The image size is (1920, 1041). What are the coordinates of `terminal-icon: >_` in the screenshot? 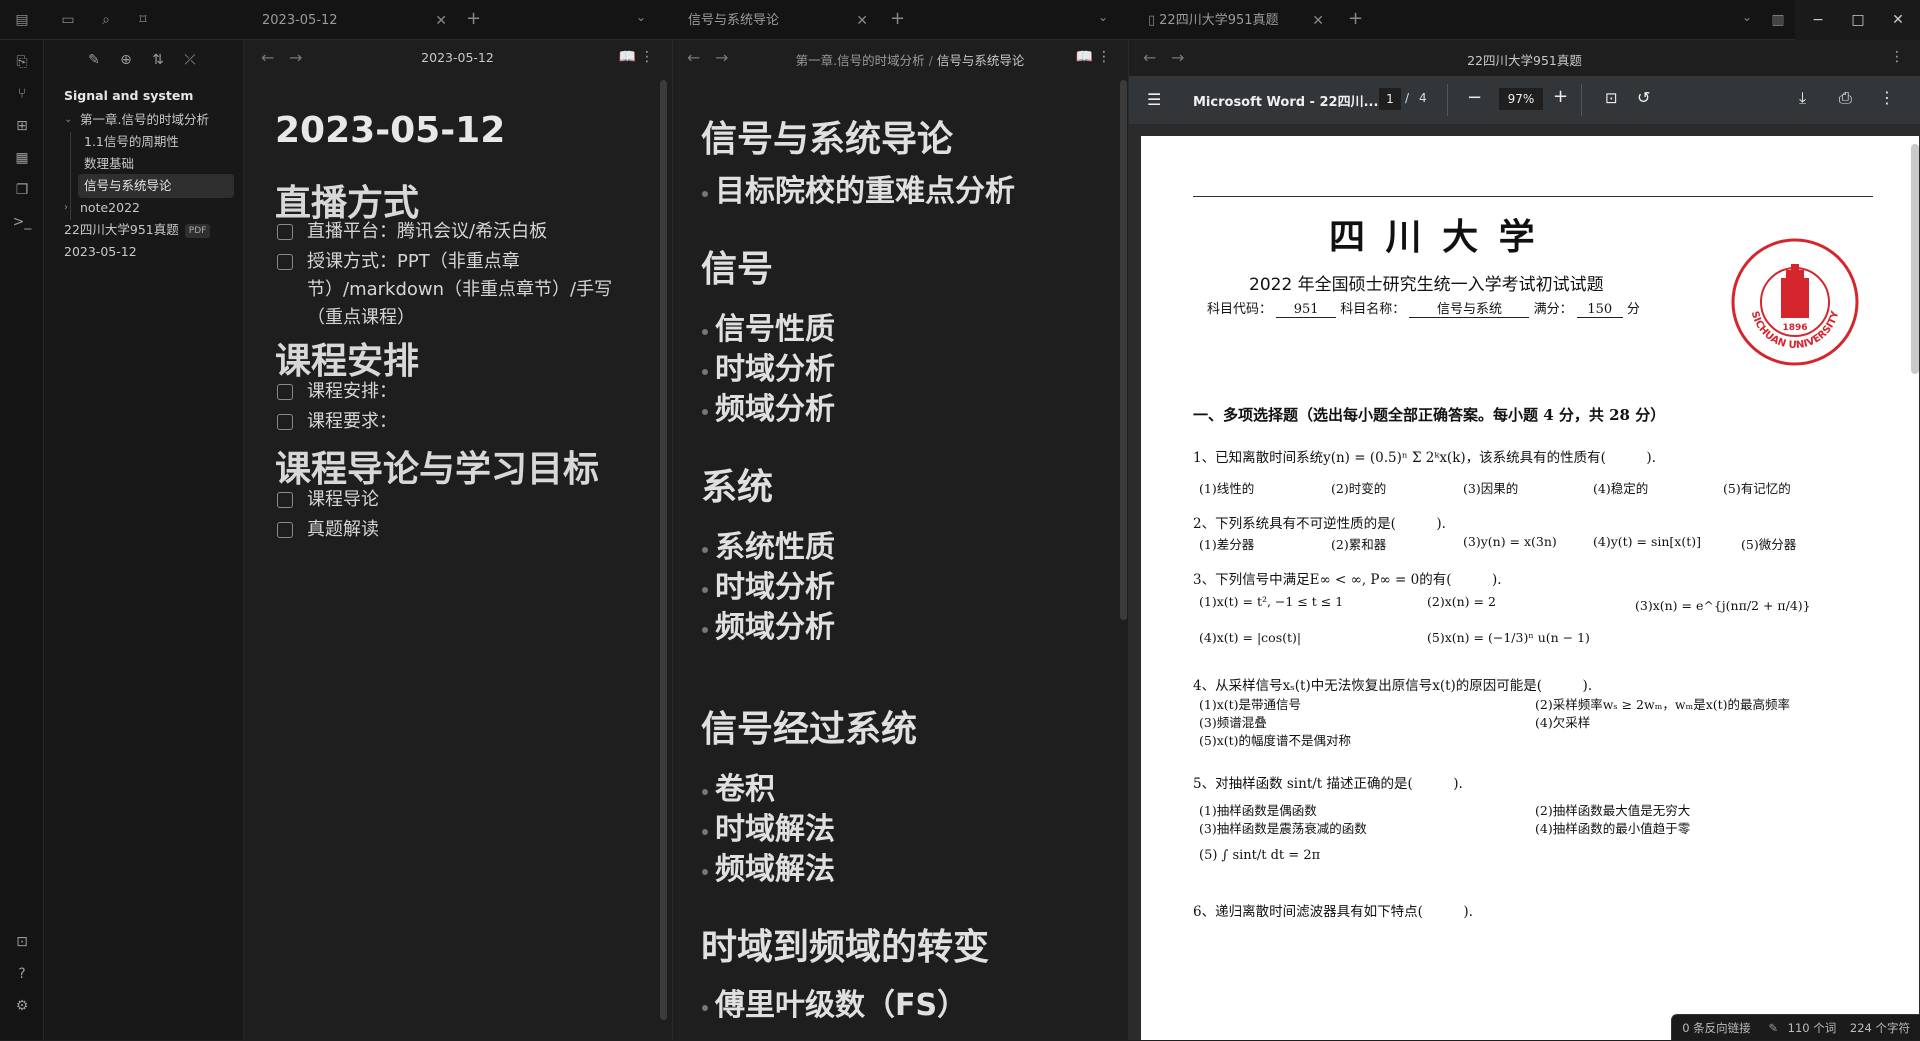 It's located at (22, 222).